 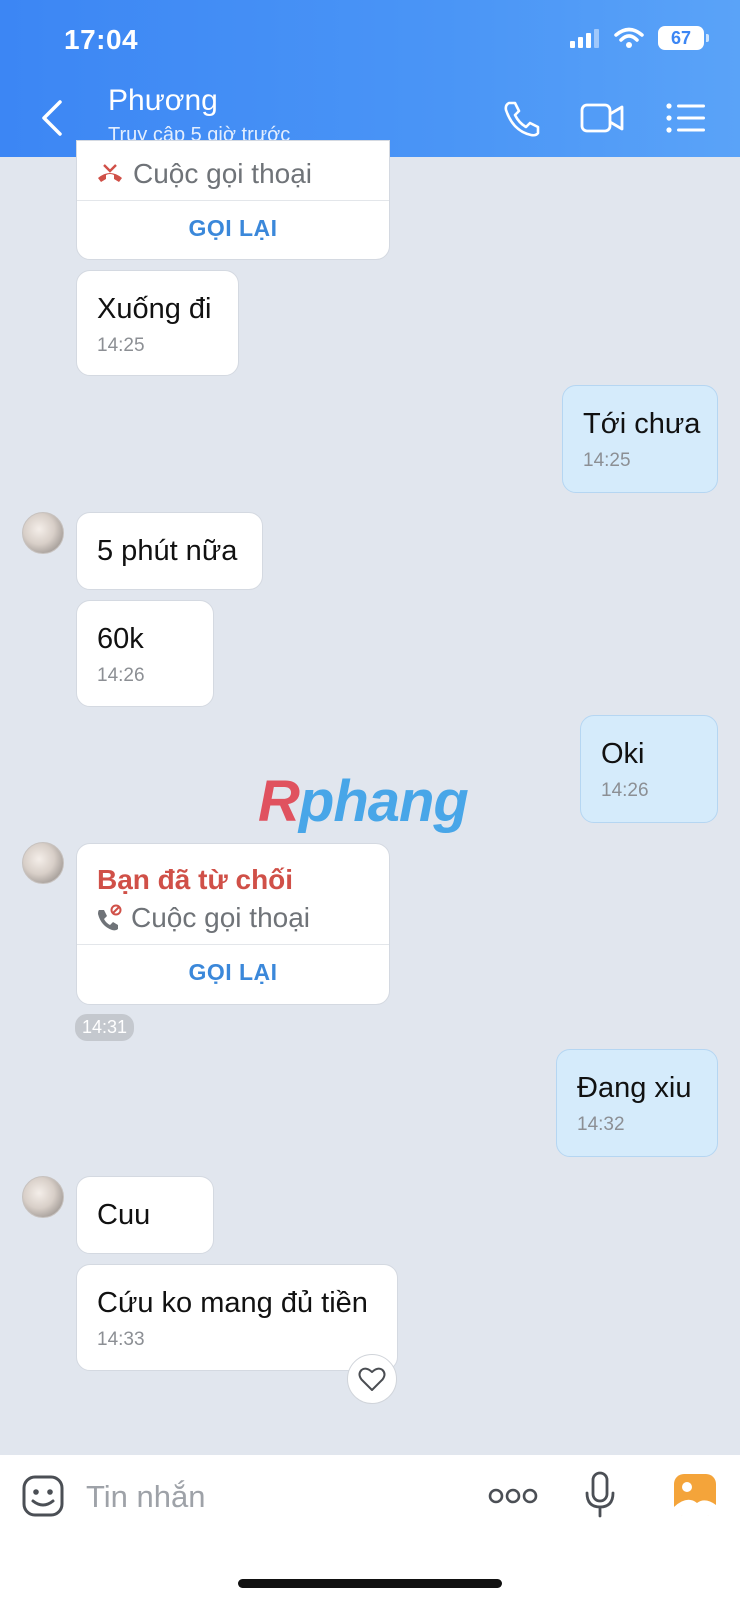 I want to click on message-bubble: Xuống đi 14:25, so click(x=157, y=323).